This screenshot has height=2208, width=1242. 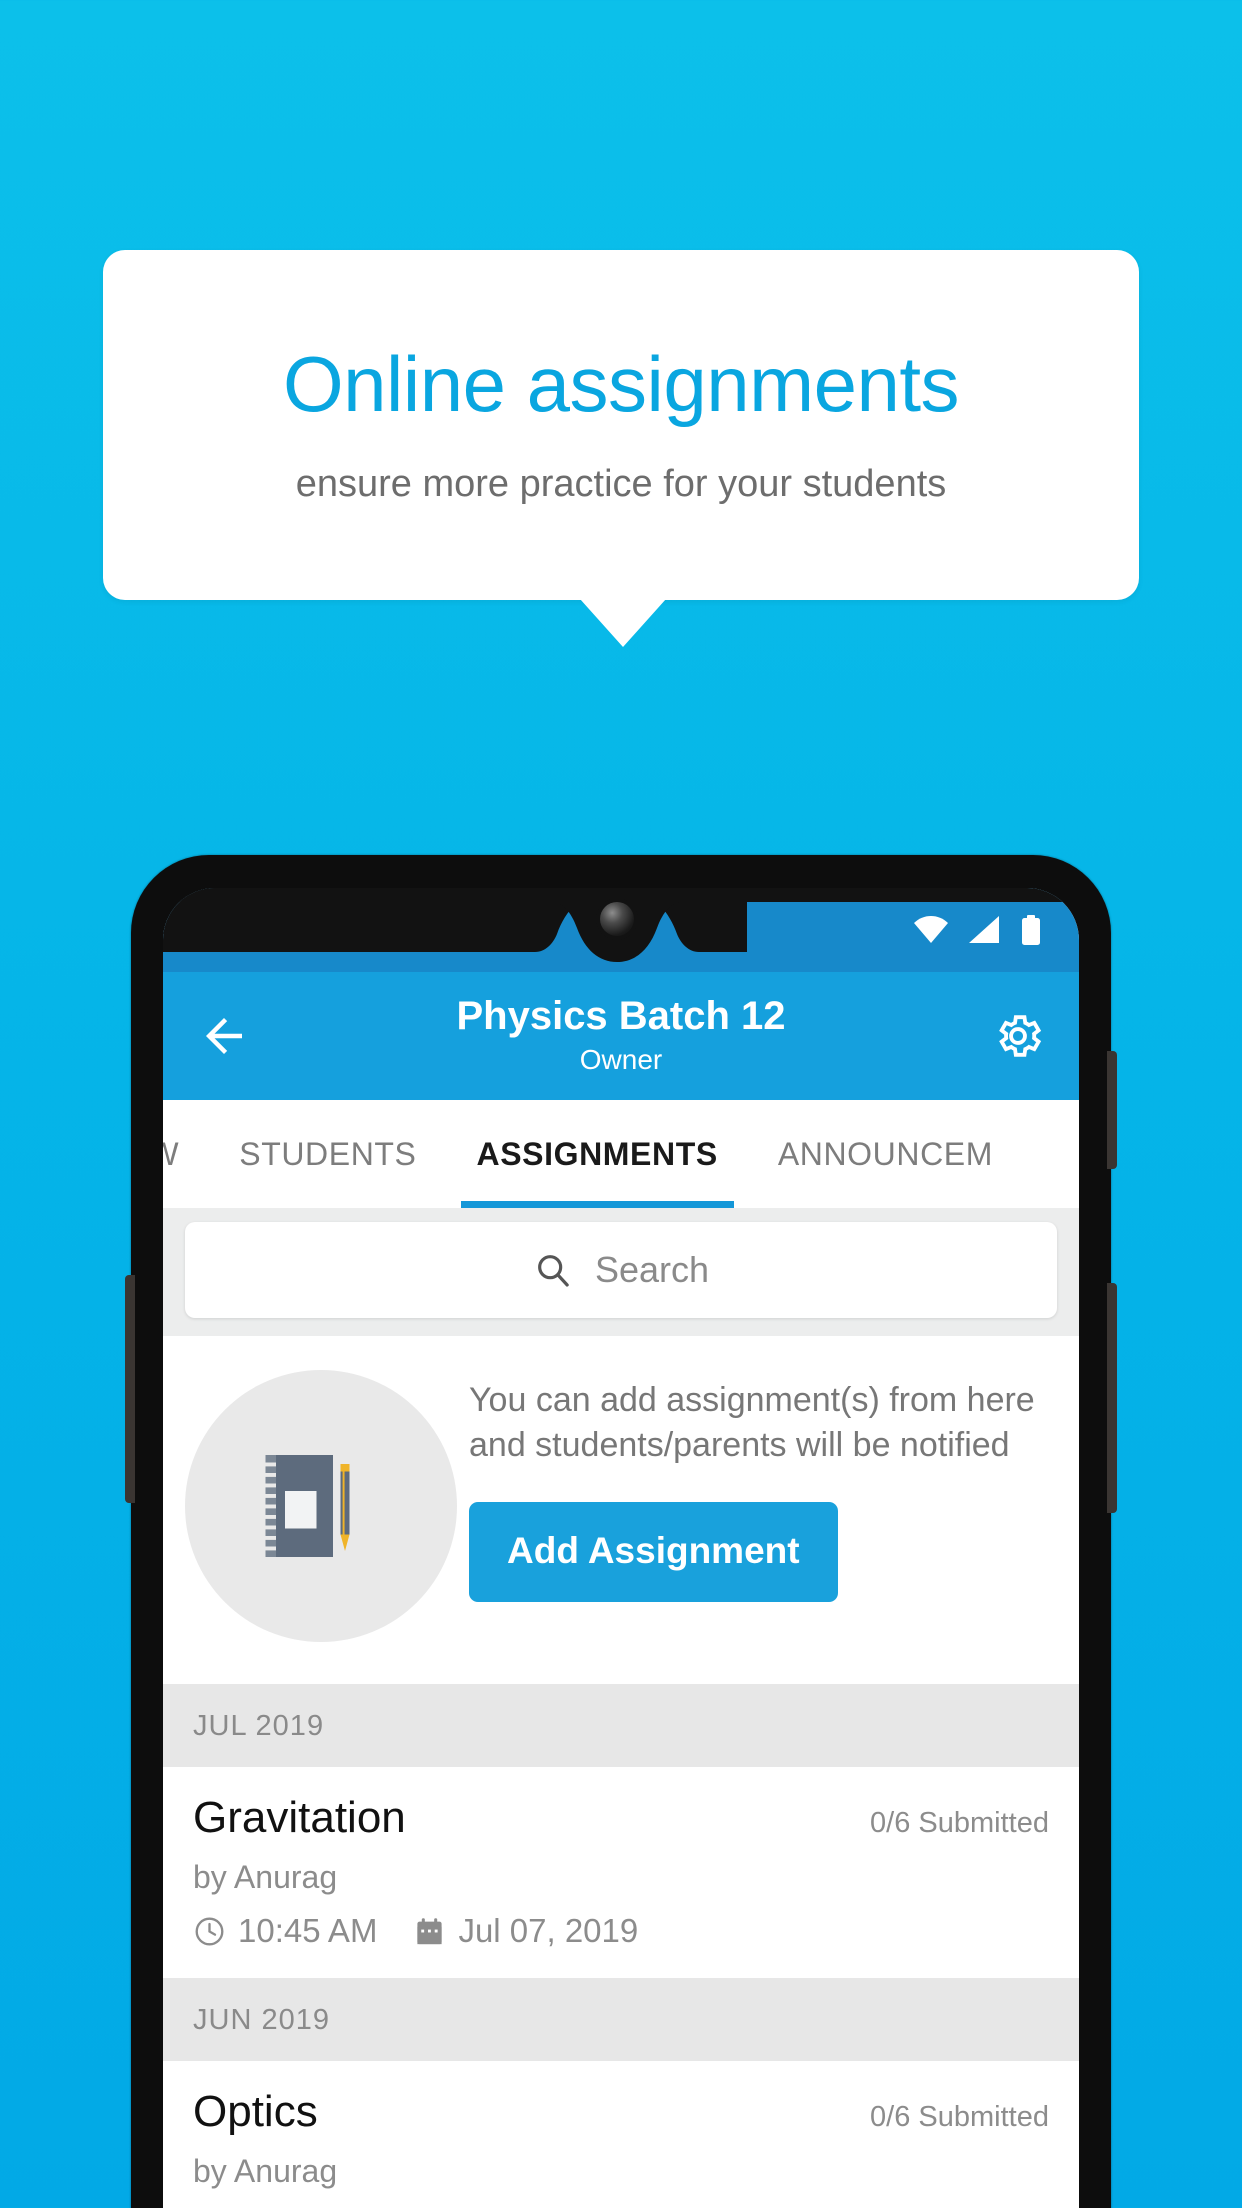 I want to click on app-bar: Physics Batch 12 Owner, so click(x=621, y=1036).